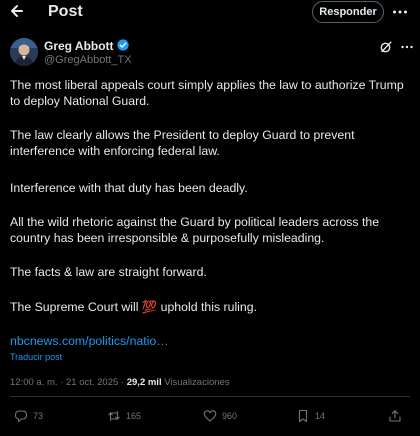 The image size is (420, 436). I want to click on grok-icon, so click(386, 47).